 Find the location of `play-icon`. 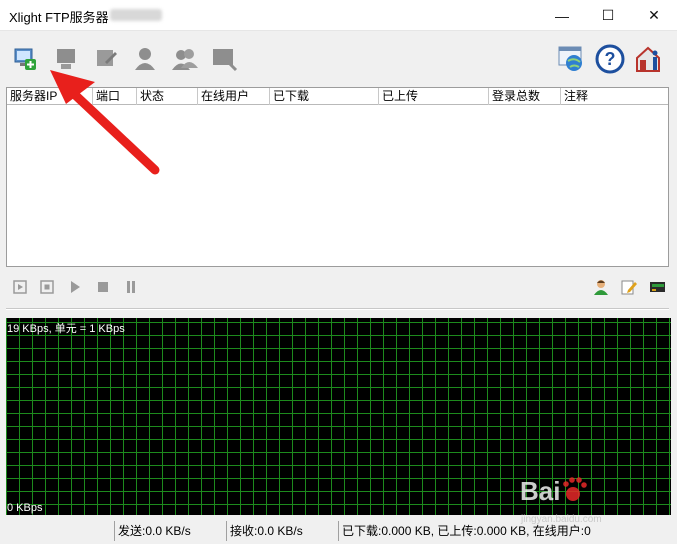

play-icon is located at coordinates (75, 287).